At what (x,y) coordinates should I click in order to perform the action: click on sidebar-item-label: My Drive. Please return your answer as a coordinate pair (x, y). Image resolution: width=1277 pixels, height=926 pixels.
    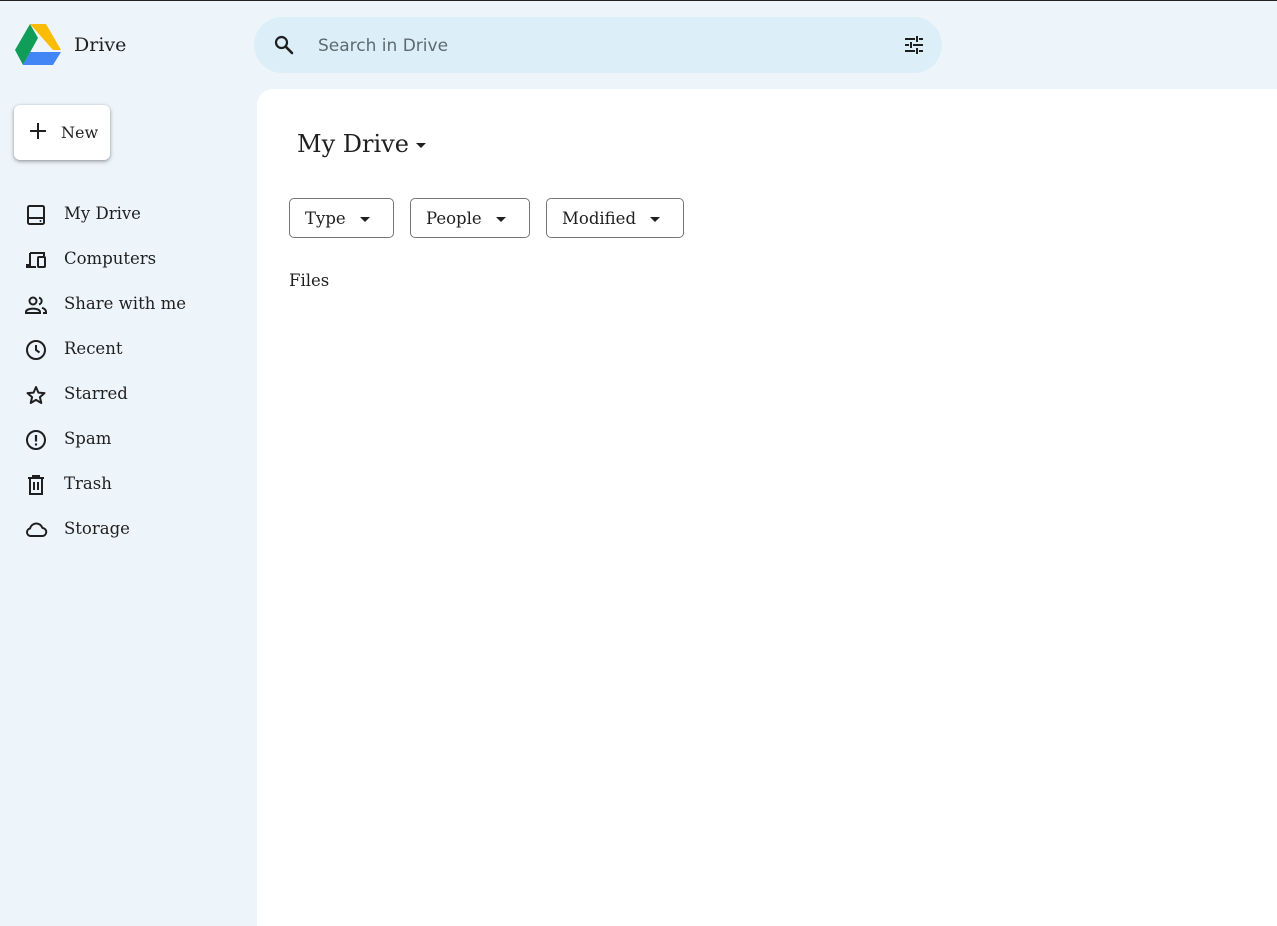
    Looking at the image, I should click on (102, 213).